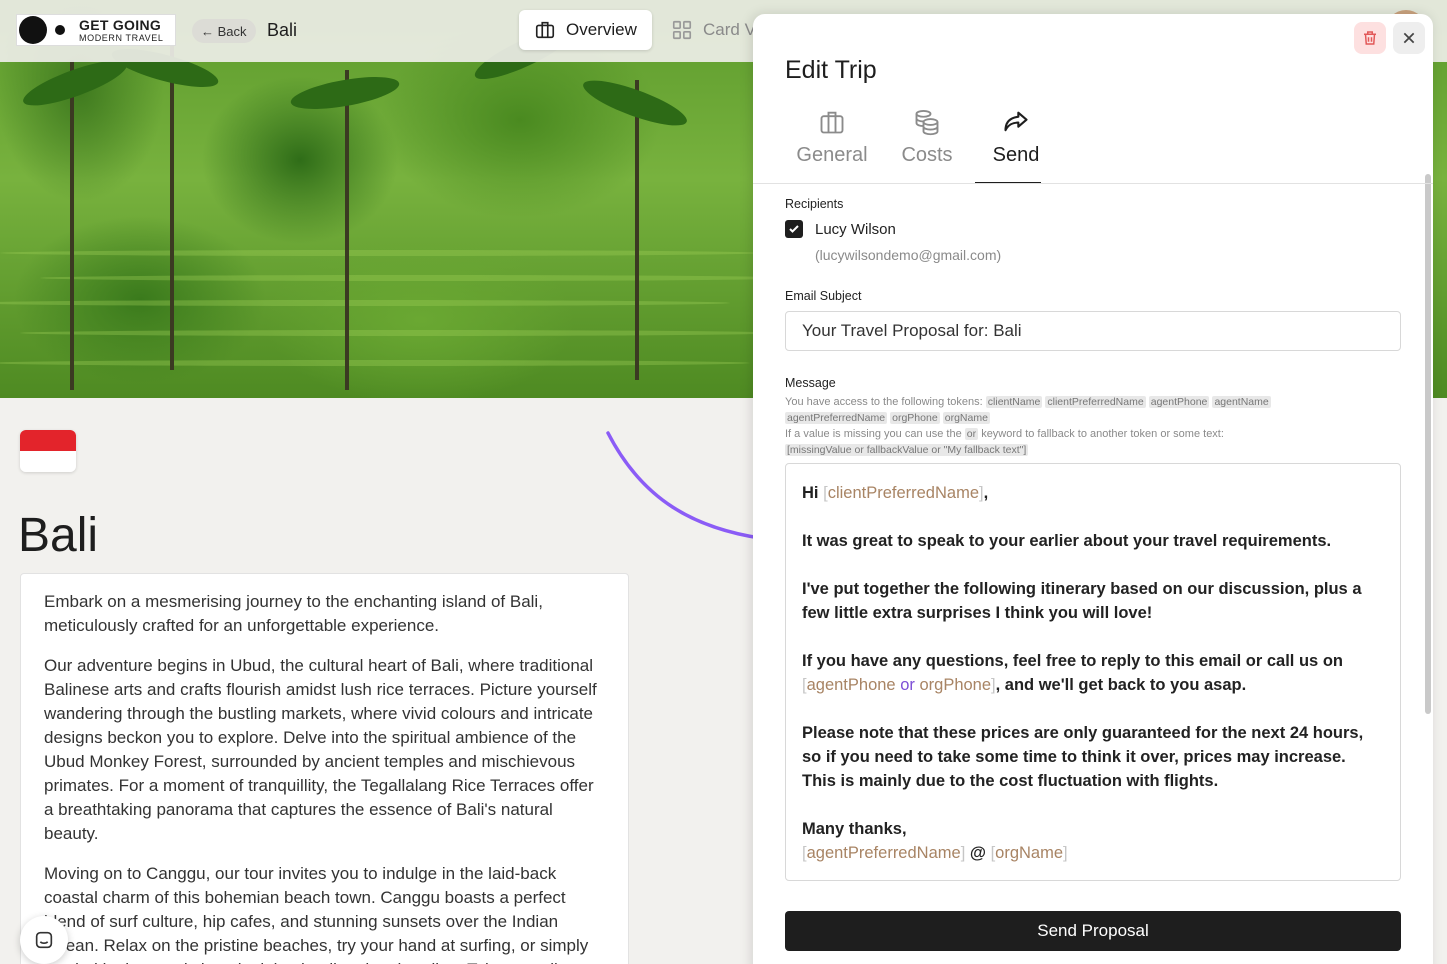 The image size is (1447, 964). I want to click on fallback-hint-text: If a value is missing you can use the, so click(873, 434).